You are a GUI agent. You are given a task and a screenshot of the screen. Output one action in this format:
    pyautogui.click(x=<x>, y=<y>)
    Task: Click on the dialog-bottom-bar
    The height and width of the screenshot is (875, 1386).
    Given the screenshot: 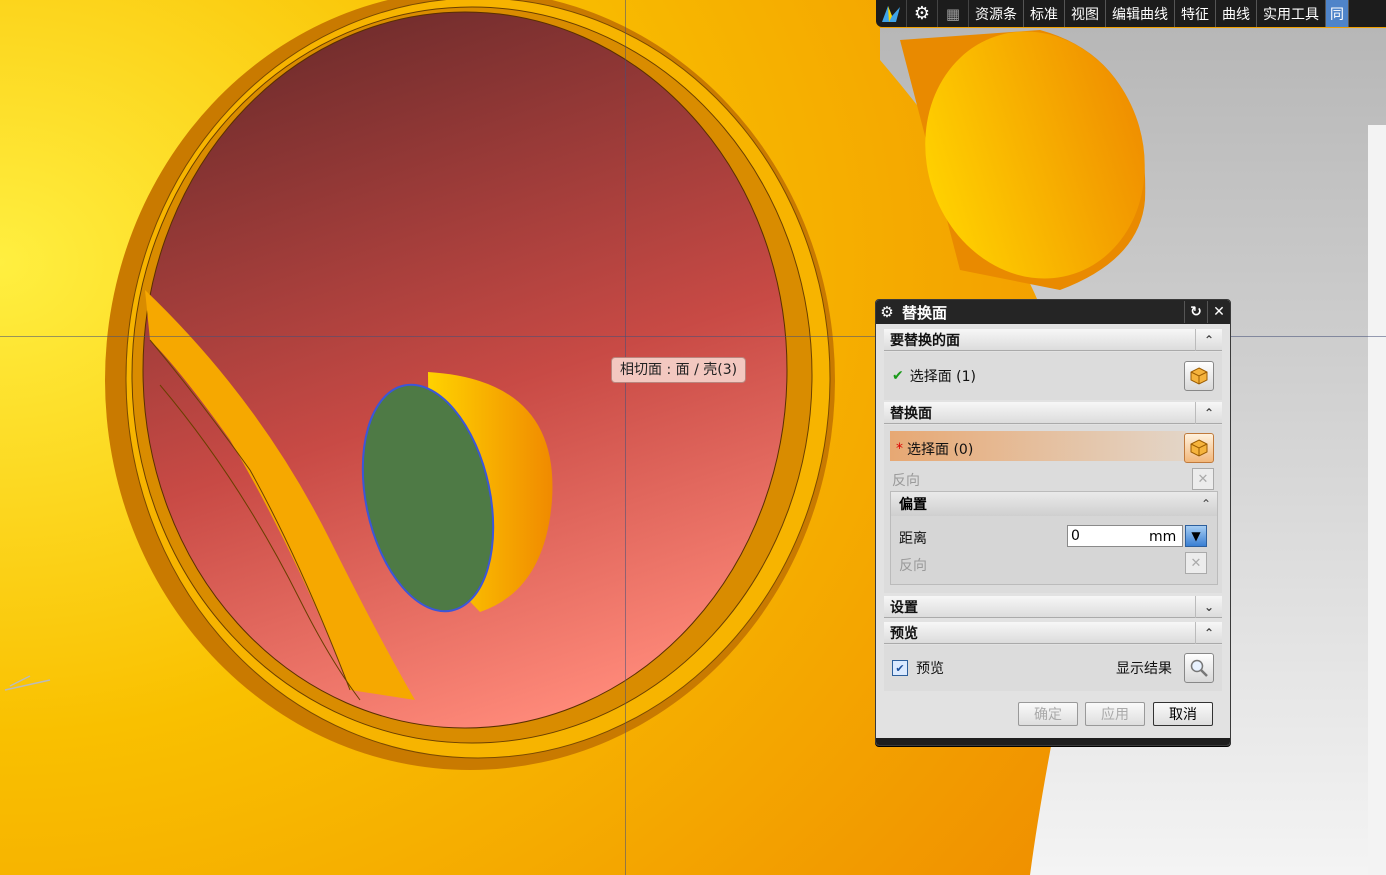 What is the action you would take?
    pyautogui.click(x=1053, y=741)
    